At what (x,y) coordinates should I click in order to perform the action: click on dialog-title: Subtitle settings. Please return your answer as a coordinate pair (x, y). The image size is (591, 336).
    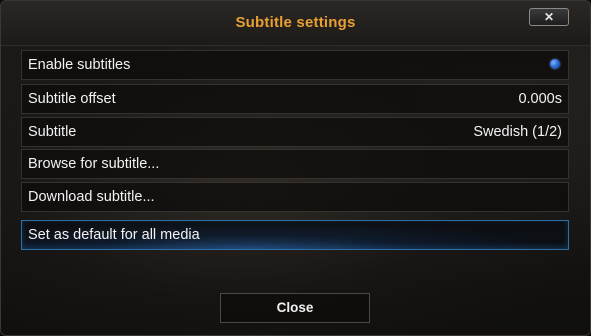
    Looking at the image, I should click on (295, 22).